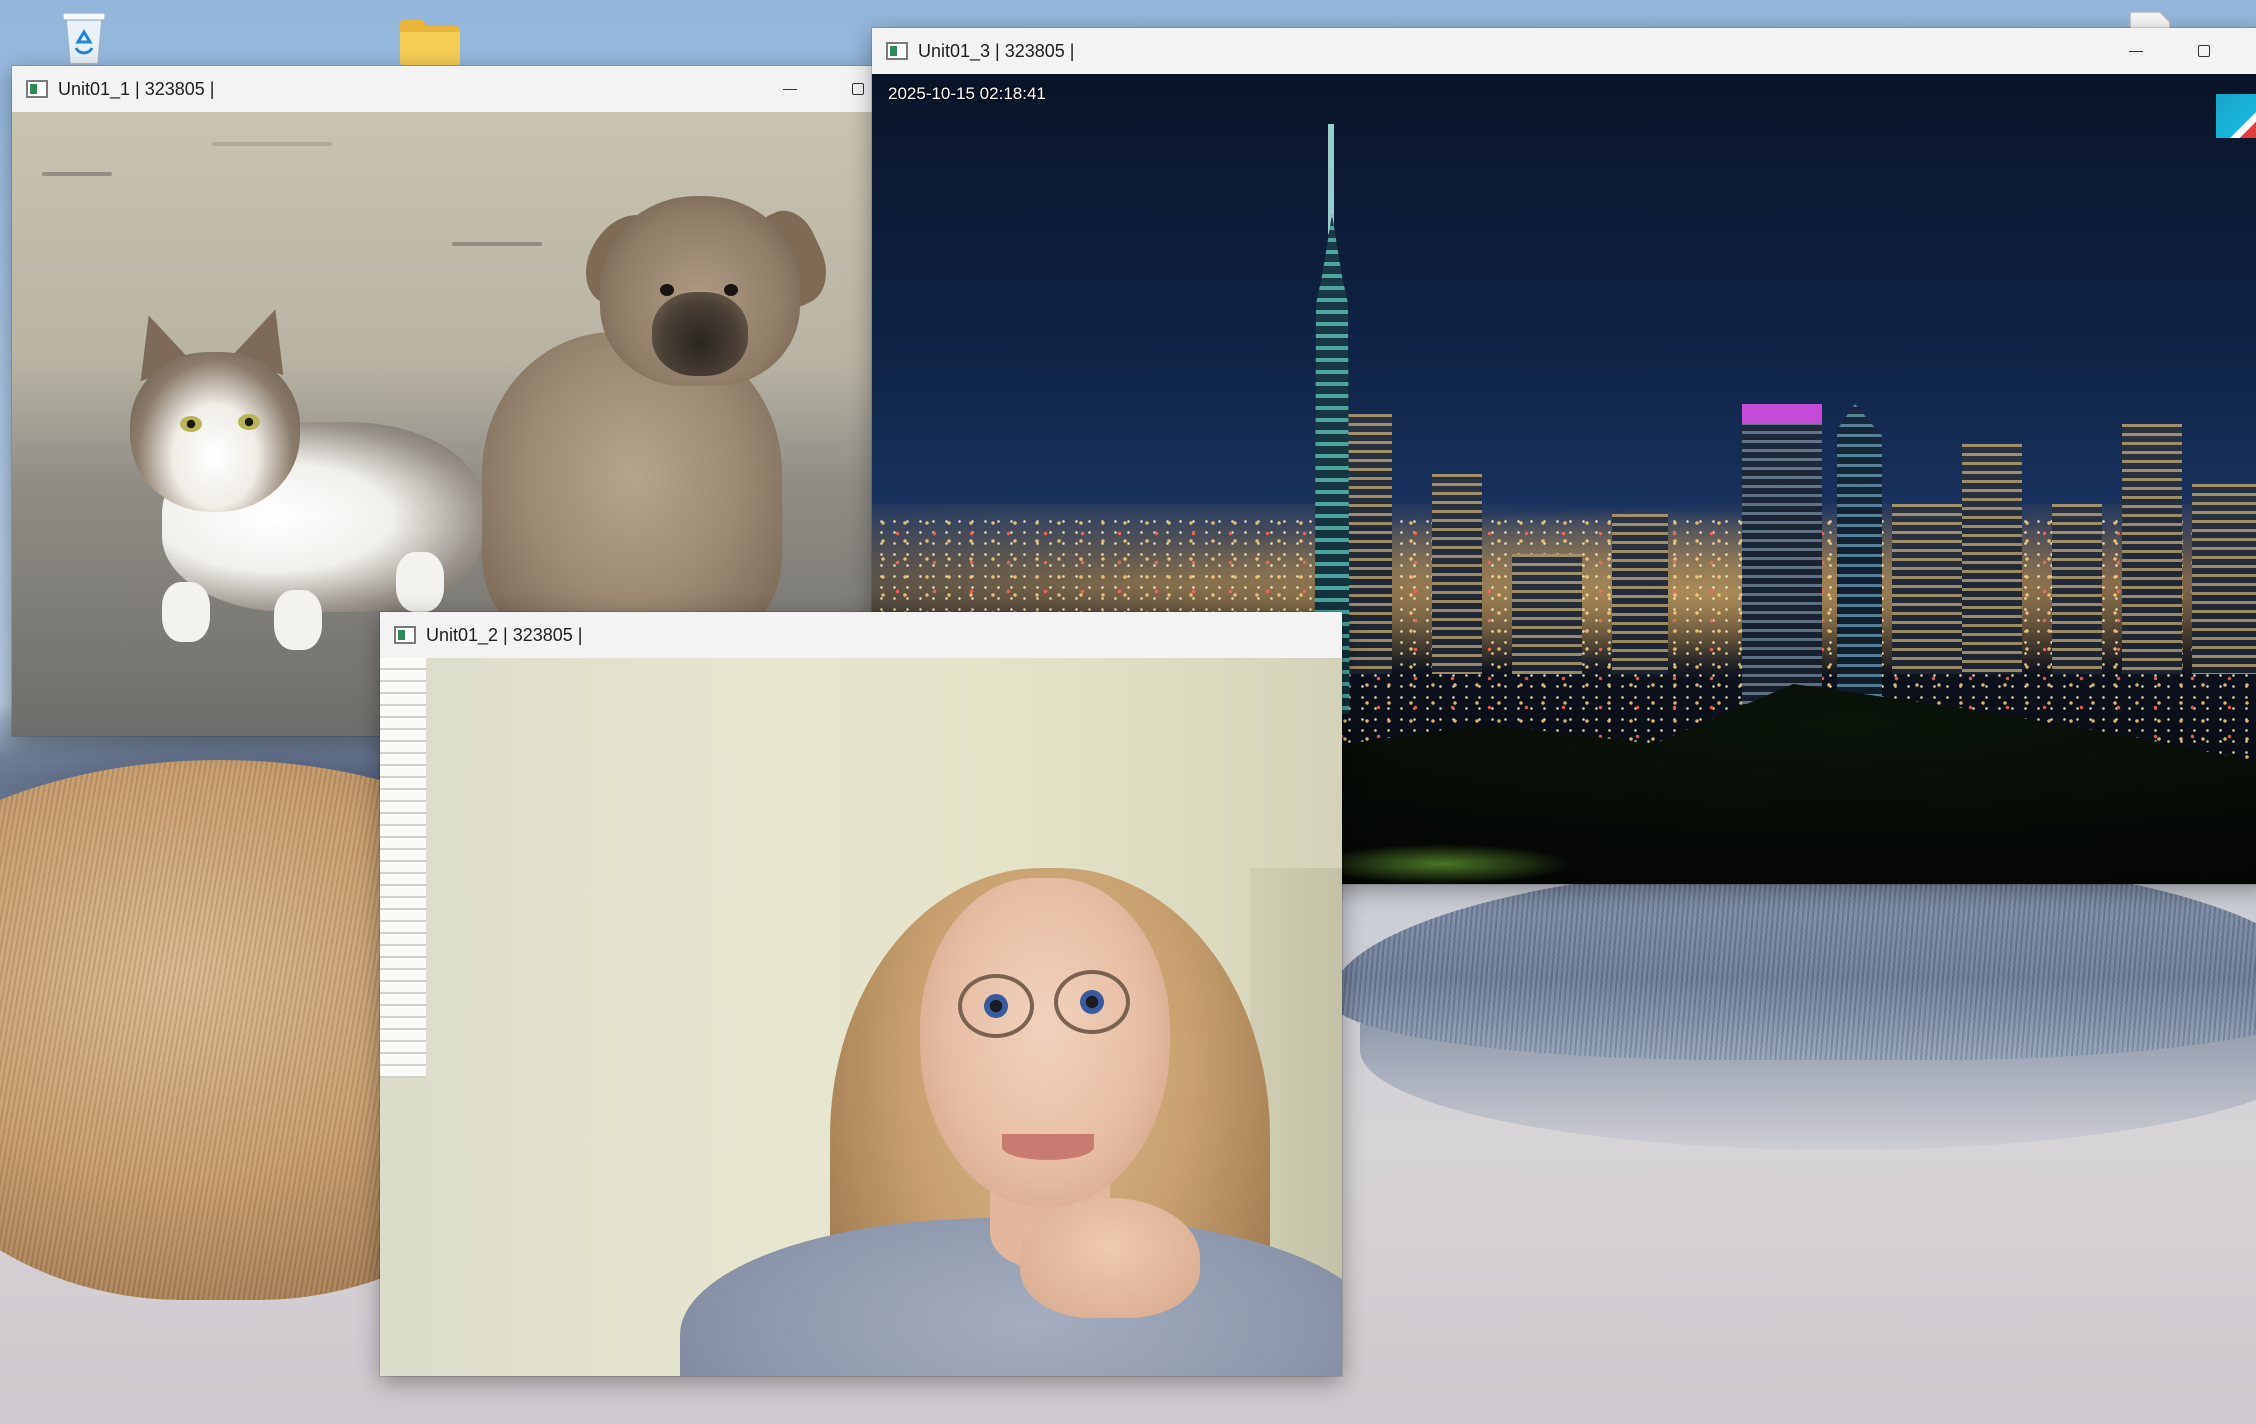 The image size is (2256, 1424). What do you see at coordinates (1331, 179) in the screenshot?
I see `taipei-101-spire` at bounding box center [1331, 179].